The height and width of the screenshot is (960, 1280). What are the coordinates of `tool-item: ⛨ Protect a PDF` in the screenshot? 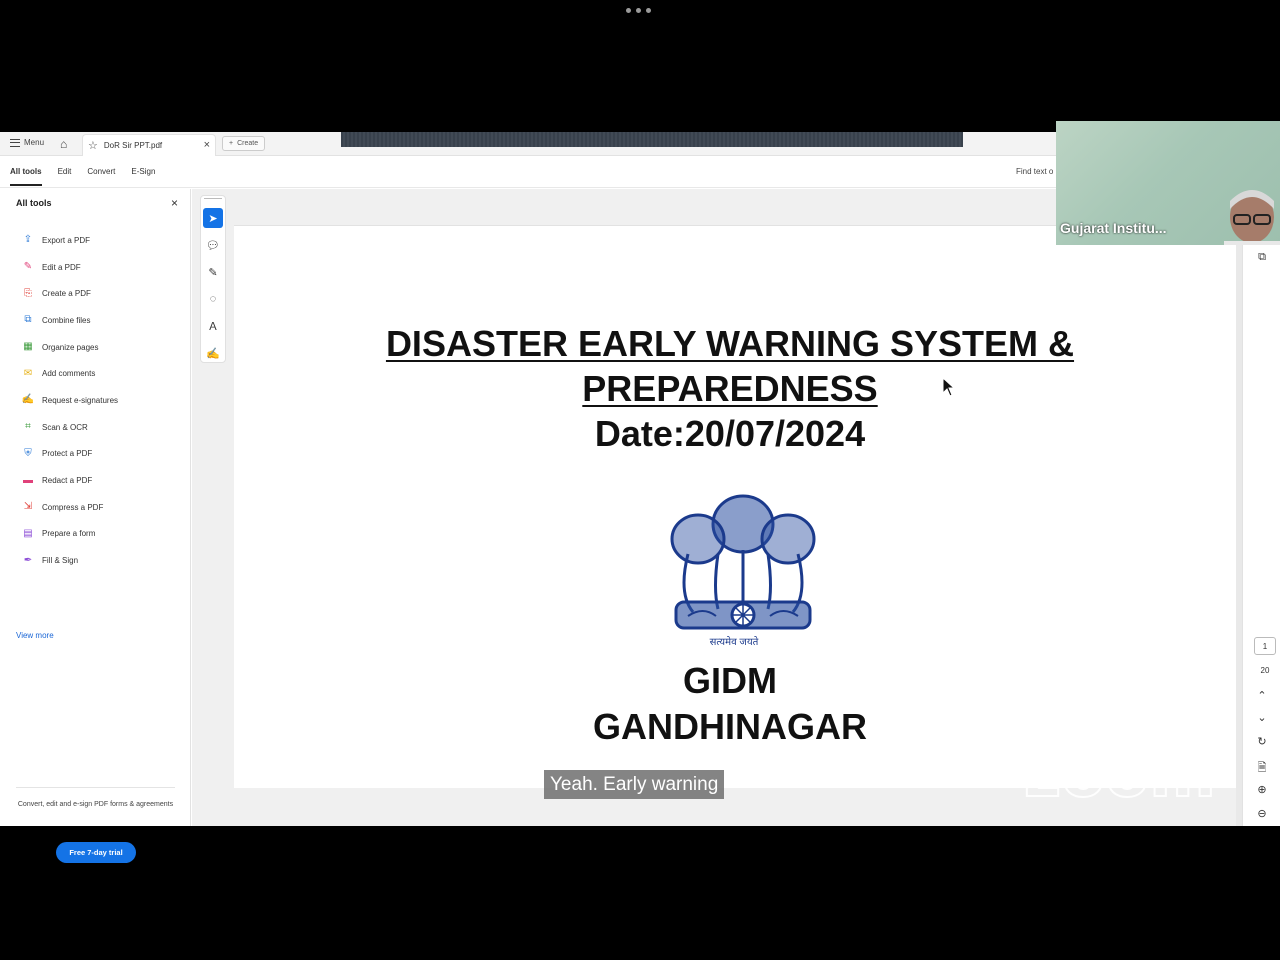 It's located at (70, 454).